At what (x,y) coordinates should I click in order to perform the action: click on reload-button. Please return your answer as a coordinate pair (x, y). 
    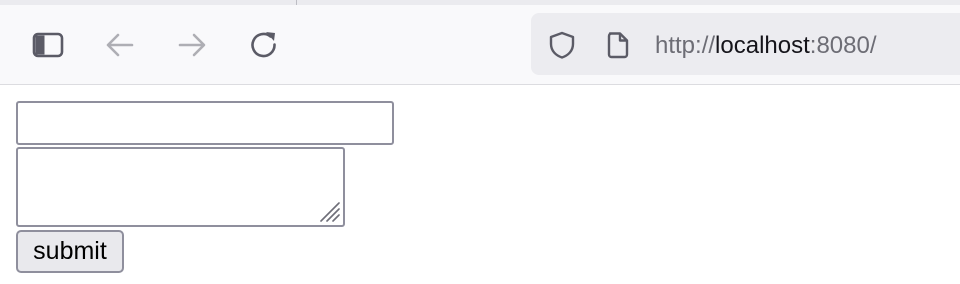
    Looking at the image, I should click on (264, 45).